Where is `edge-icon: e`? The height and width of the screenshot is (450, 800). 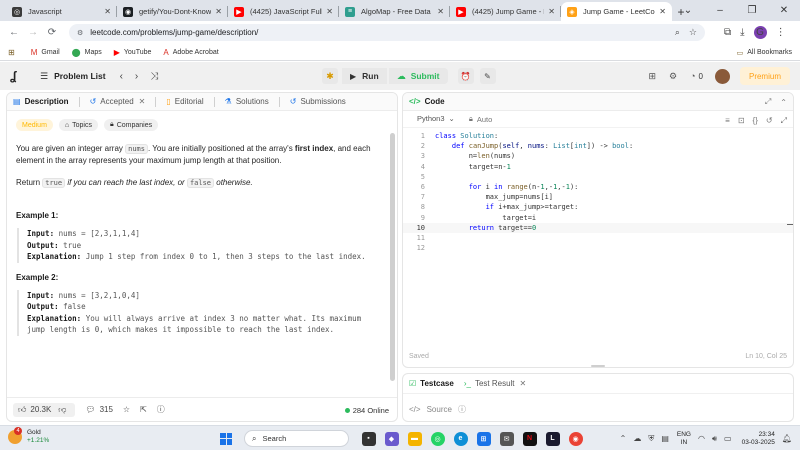 edge-icon: e is located at coordinates (460, 438).